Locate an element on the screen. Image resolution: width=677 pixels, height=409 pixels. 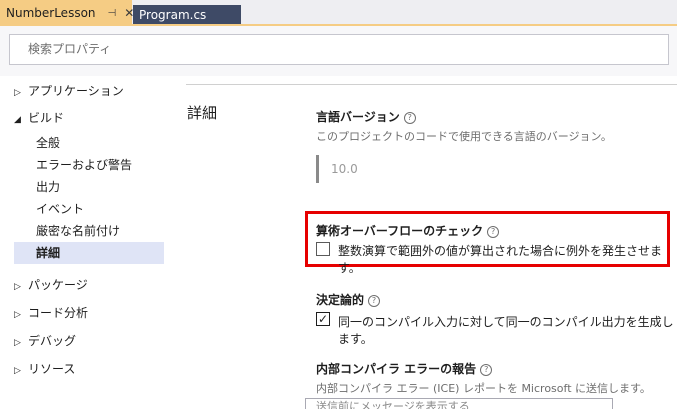
sidebar-item-debug: ▷ デバッグ is located at coordinates (45, 341).